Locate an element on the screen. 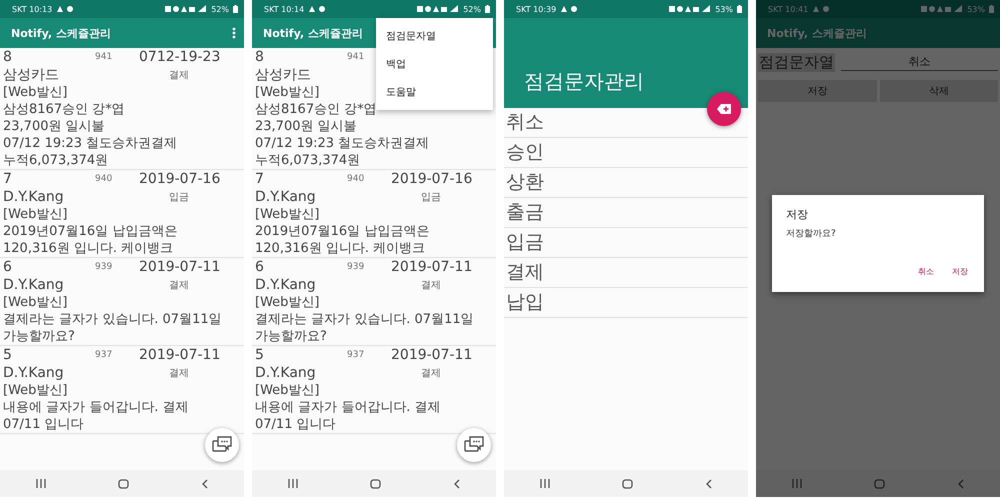  overflow-menu-icon is located at coordinates (234, 33).